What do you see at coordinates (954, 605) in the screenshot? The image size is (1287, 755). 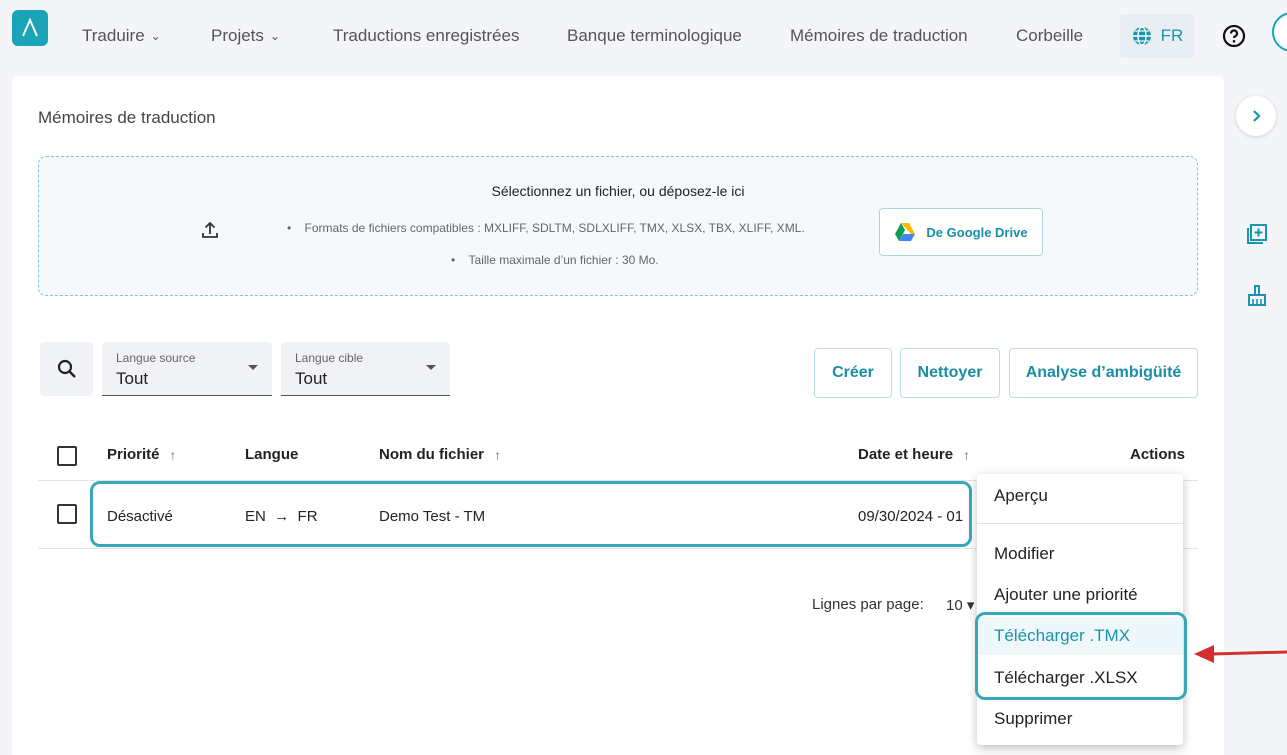 I see `rows-per-page-value: 10` at bounding box center [954, 605].